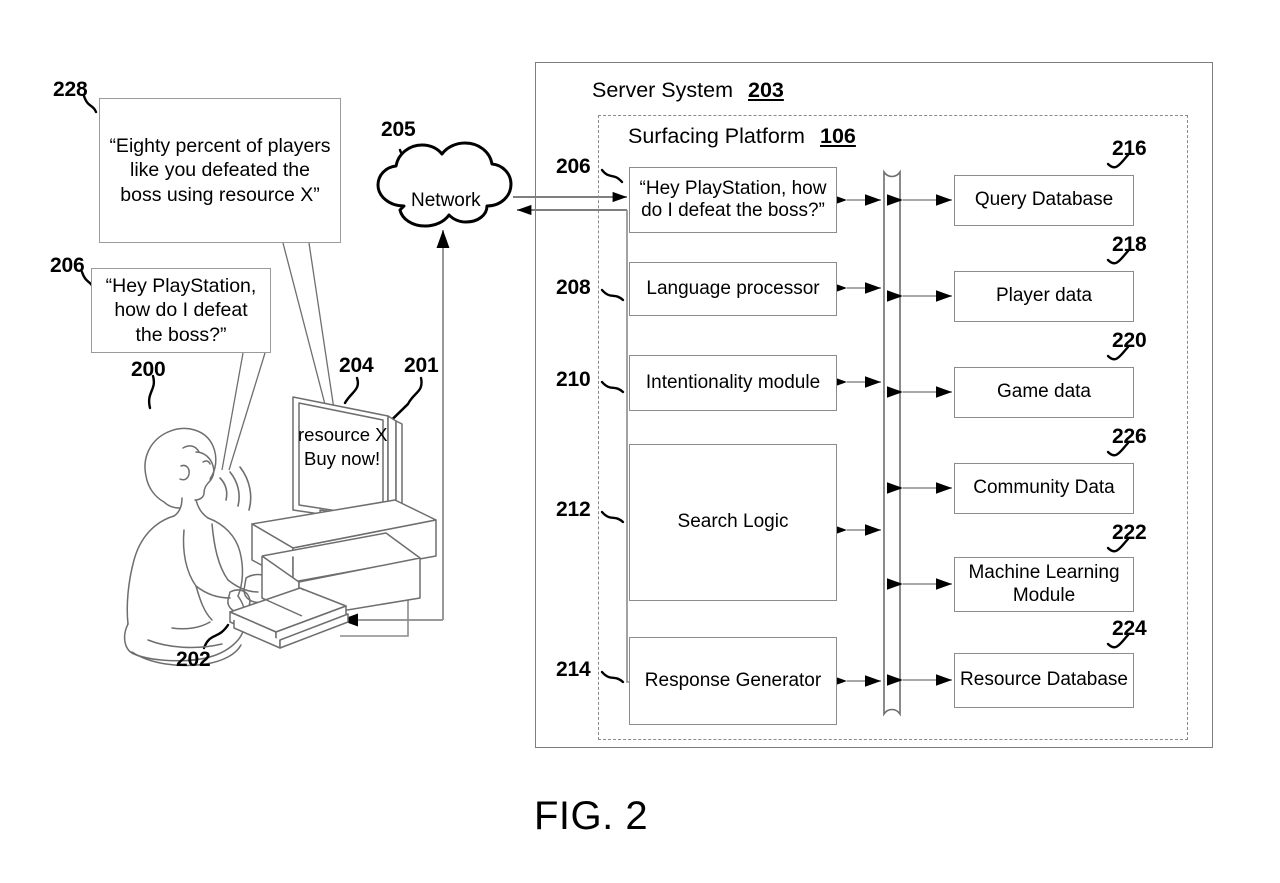 This screenshot has width=1280, height=883. I want to click on figure-caption: FIG. 2, so click(591, 816).